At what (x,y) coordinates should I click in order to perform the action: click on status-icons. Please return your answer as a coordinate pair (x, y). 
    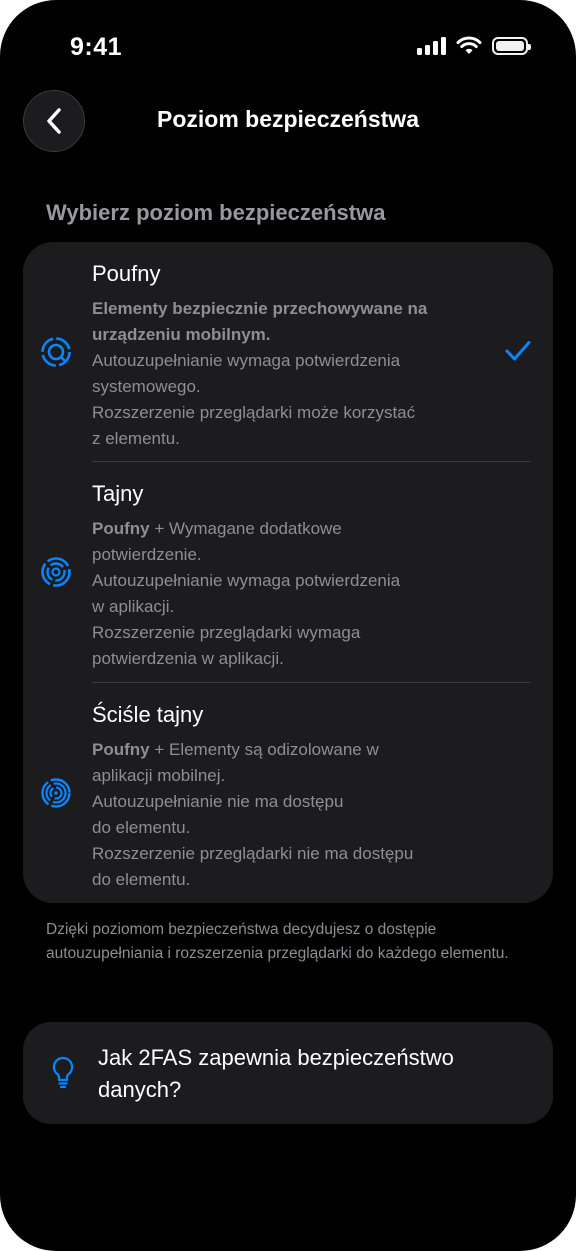
    Looking at the image, I should click on (474, 45).